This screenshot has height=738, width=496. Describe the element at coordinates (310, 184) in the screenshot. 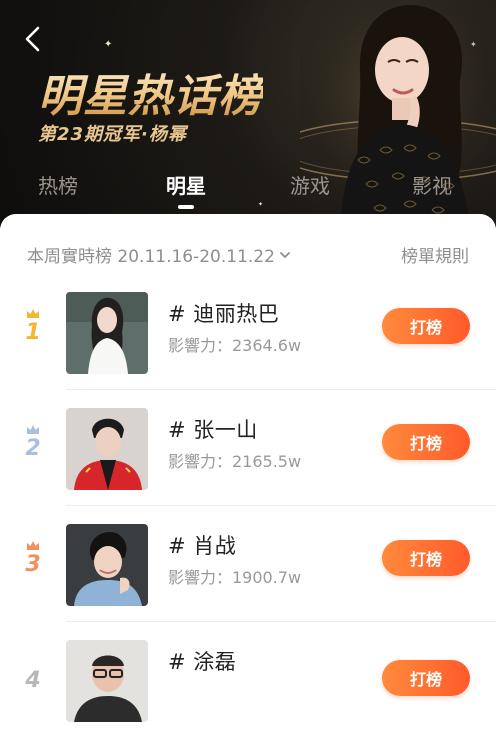

I see `tab-games: 游戏` at that location.